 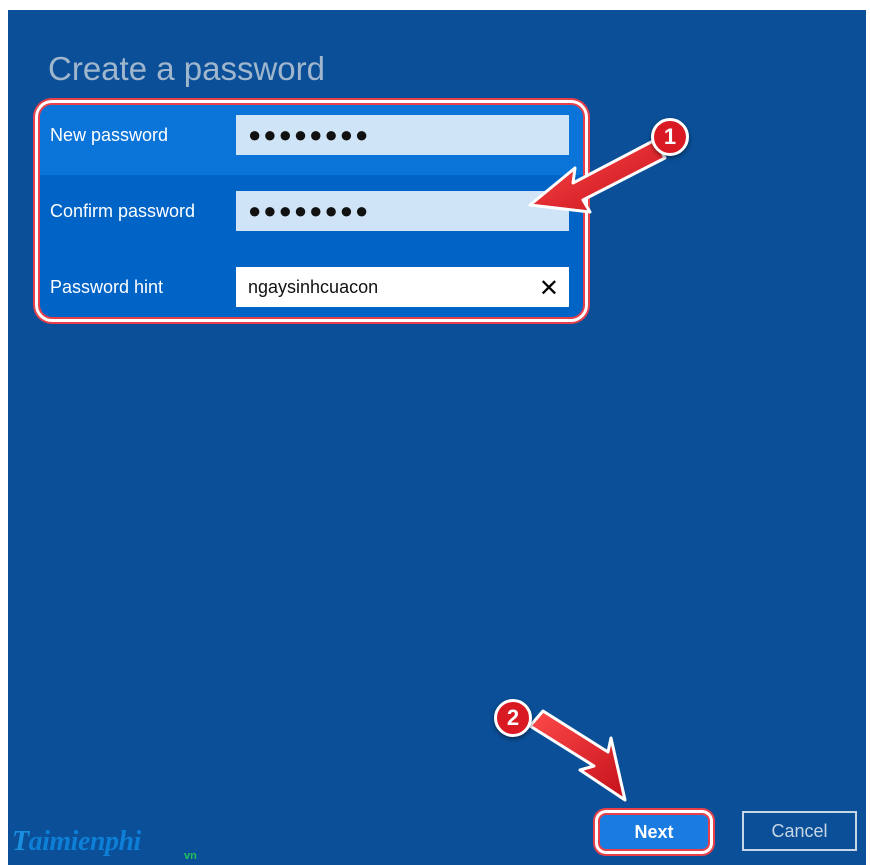 I want to click on page-title: Create a password, so click(x=186, y=68).